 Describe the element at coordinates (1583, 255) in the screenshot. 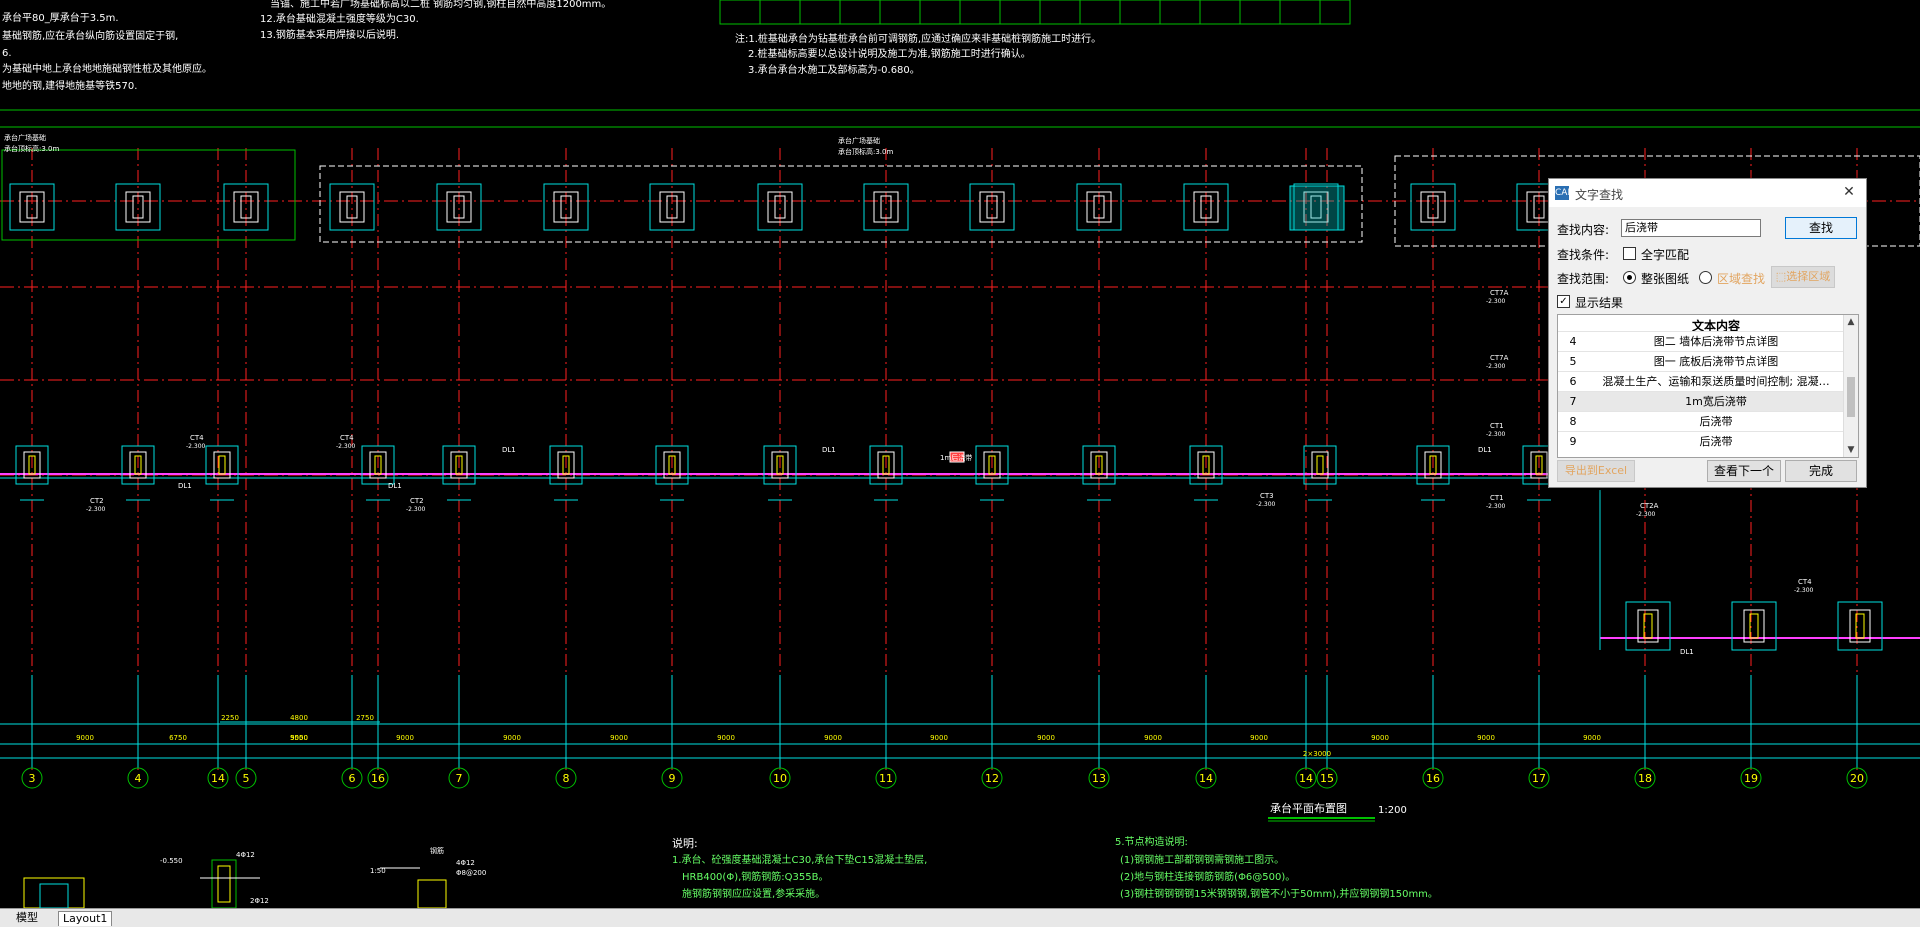

I see `condition-label: 查找条件:` at that location.